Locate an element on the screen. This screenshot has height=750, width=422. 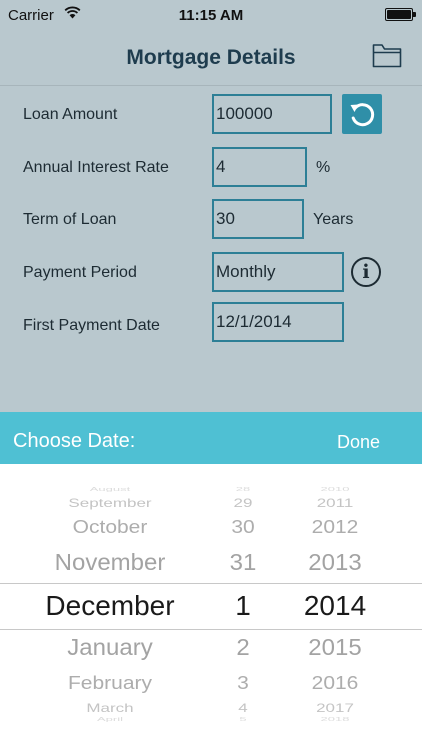
picker-month-option: November is located at coordinates (110, 563).